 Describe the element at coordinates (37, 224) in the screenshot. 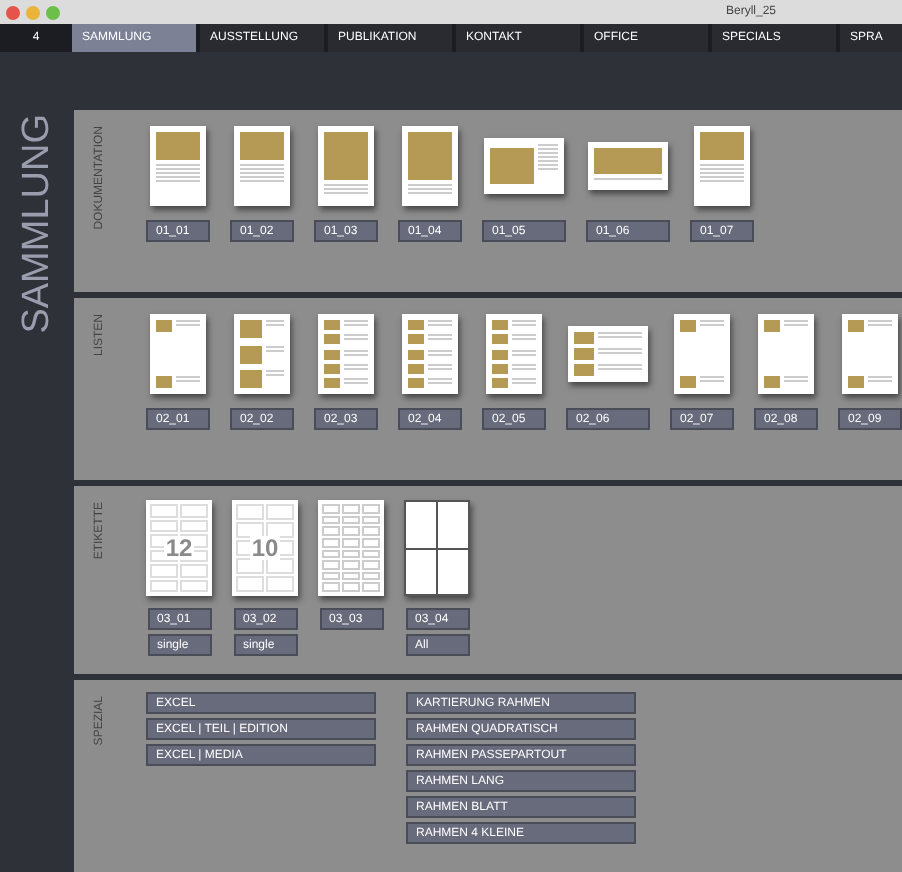

I see `sidebar-title: SAMMLUNG` at that location.